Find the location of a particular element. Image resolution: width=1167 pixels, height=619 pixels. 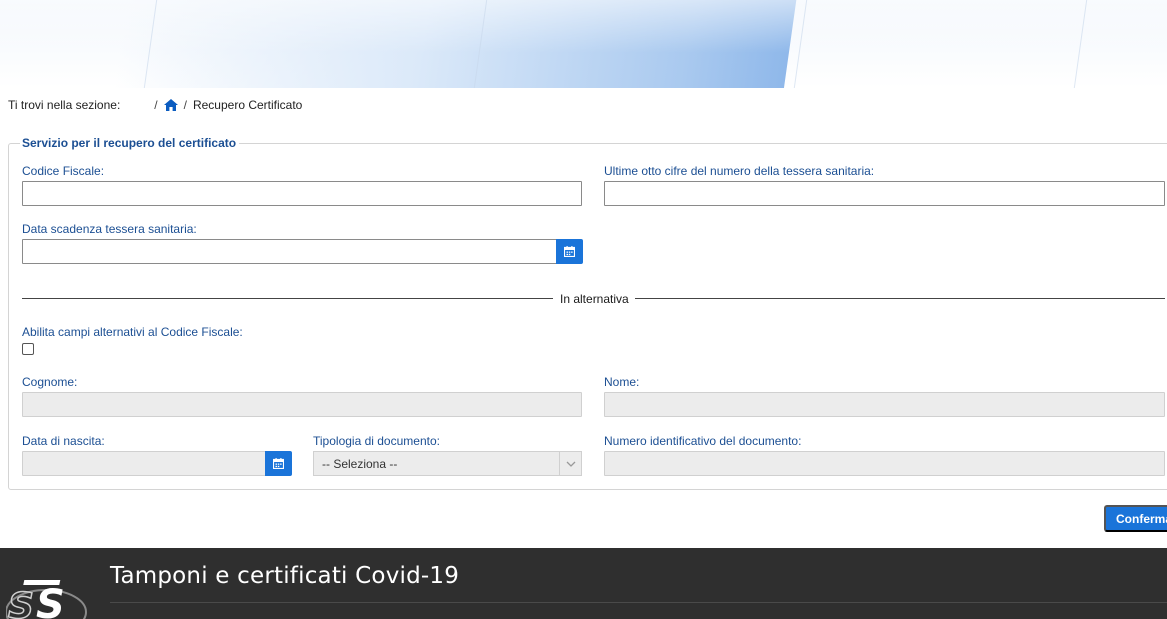

data-nascita-label: Data di nascita: is located at coordinates (63, 441).